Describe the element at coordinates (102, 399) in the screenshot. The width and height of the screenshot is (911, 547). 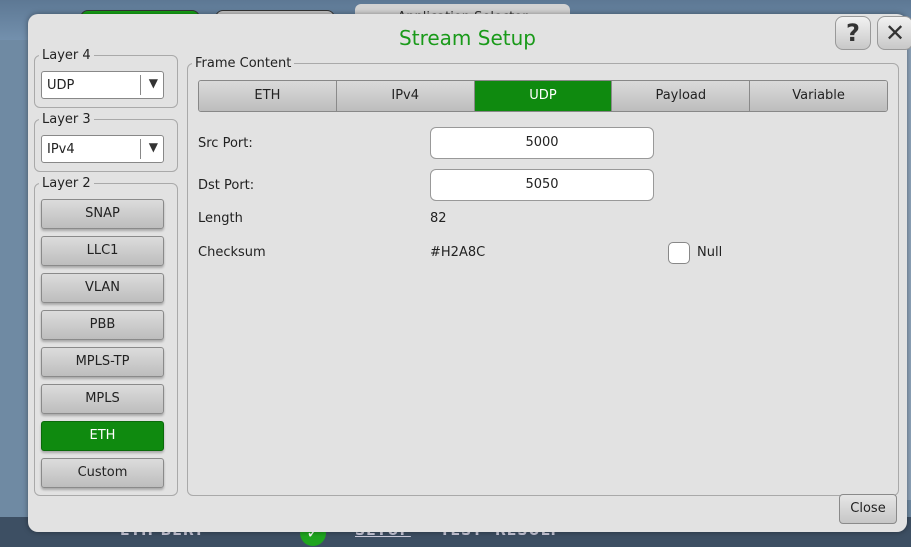
I see `layer2-mpls-button: MPLS` at that location.